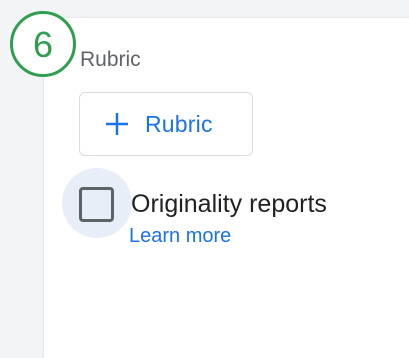 This screenshot has width=409, height=358. Describe the element at coordinates (180, 236) in the screenshot. I see `learn-more-link: Learn more` at that location.